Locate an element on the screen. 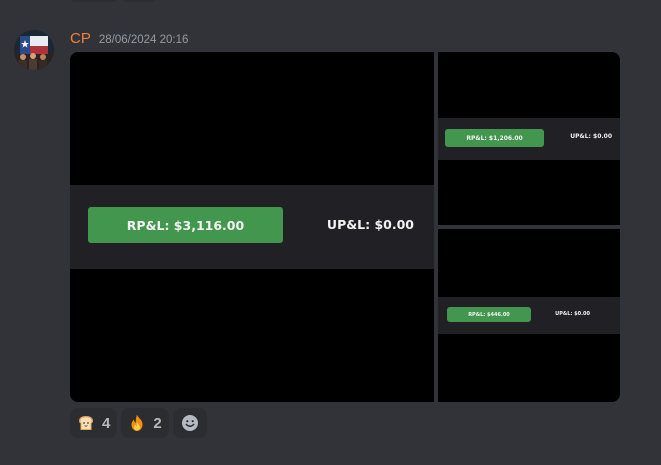 Image resolution: width=661 pixels, height=465 pixels. reaction-count: 4 is located at coordinates (106, 423).